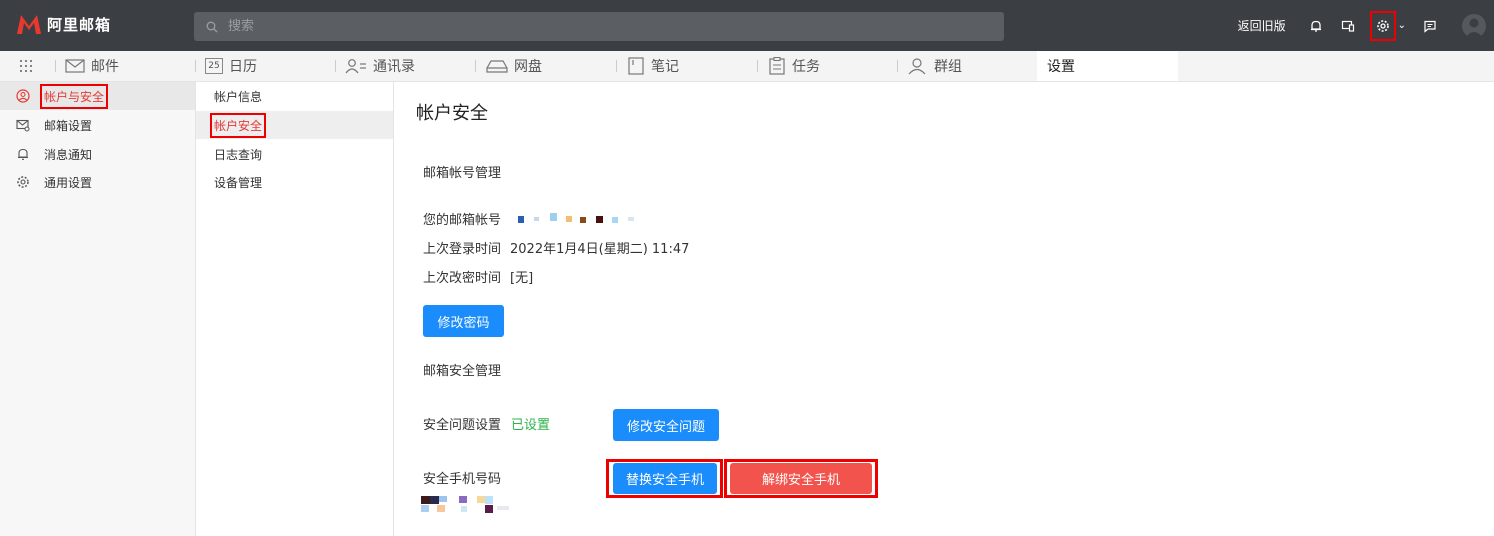 The height and width of the screenshot is (536, 1494). I want to click on last-password-change-label: 上次改密时间, so click(462, 278).